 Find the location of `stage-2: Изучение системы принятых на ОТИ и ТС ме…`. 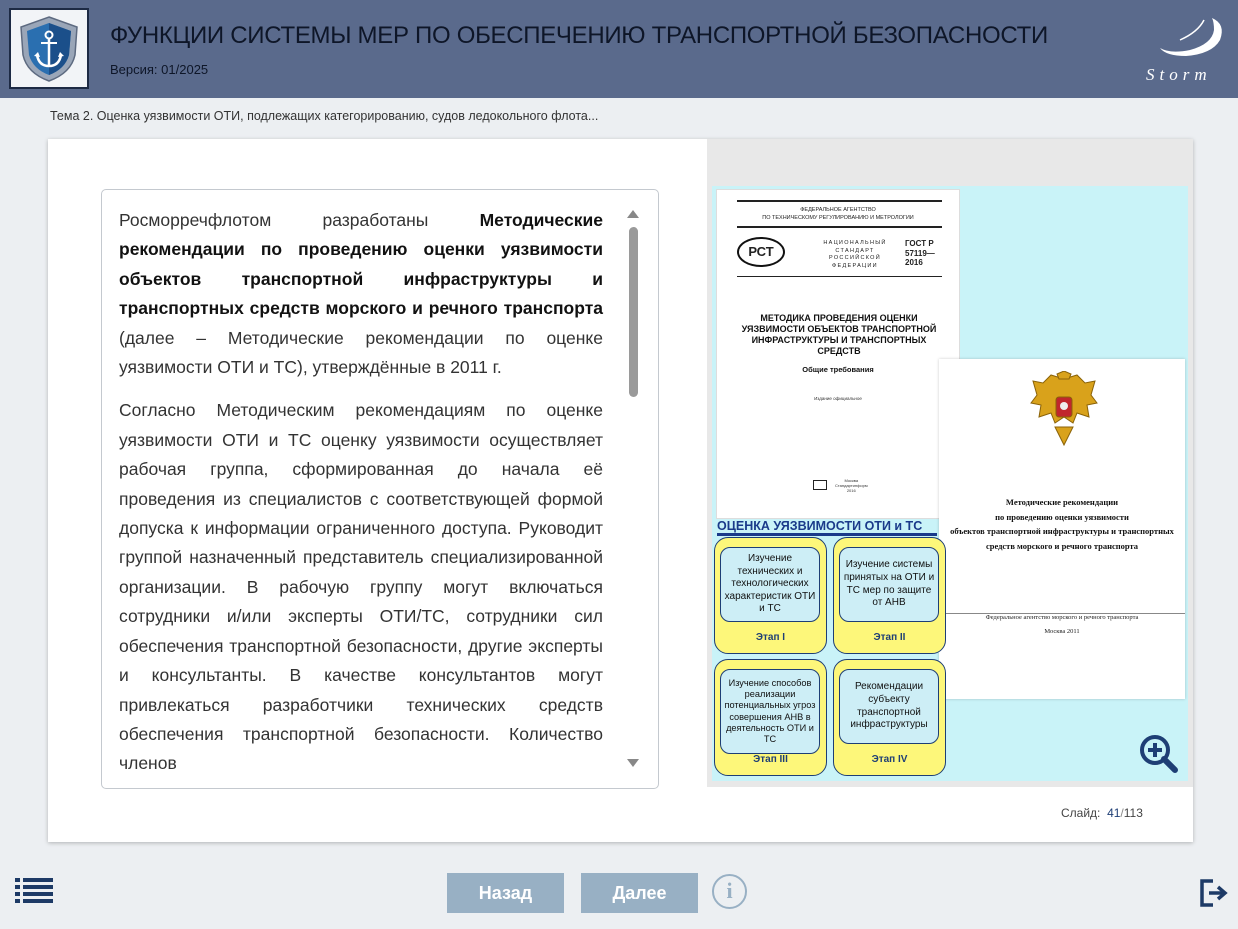

stage-2: Изучение системы принятых на ОТИ и ТС ме… is located at coordinates (889, 595).